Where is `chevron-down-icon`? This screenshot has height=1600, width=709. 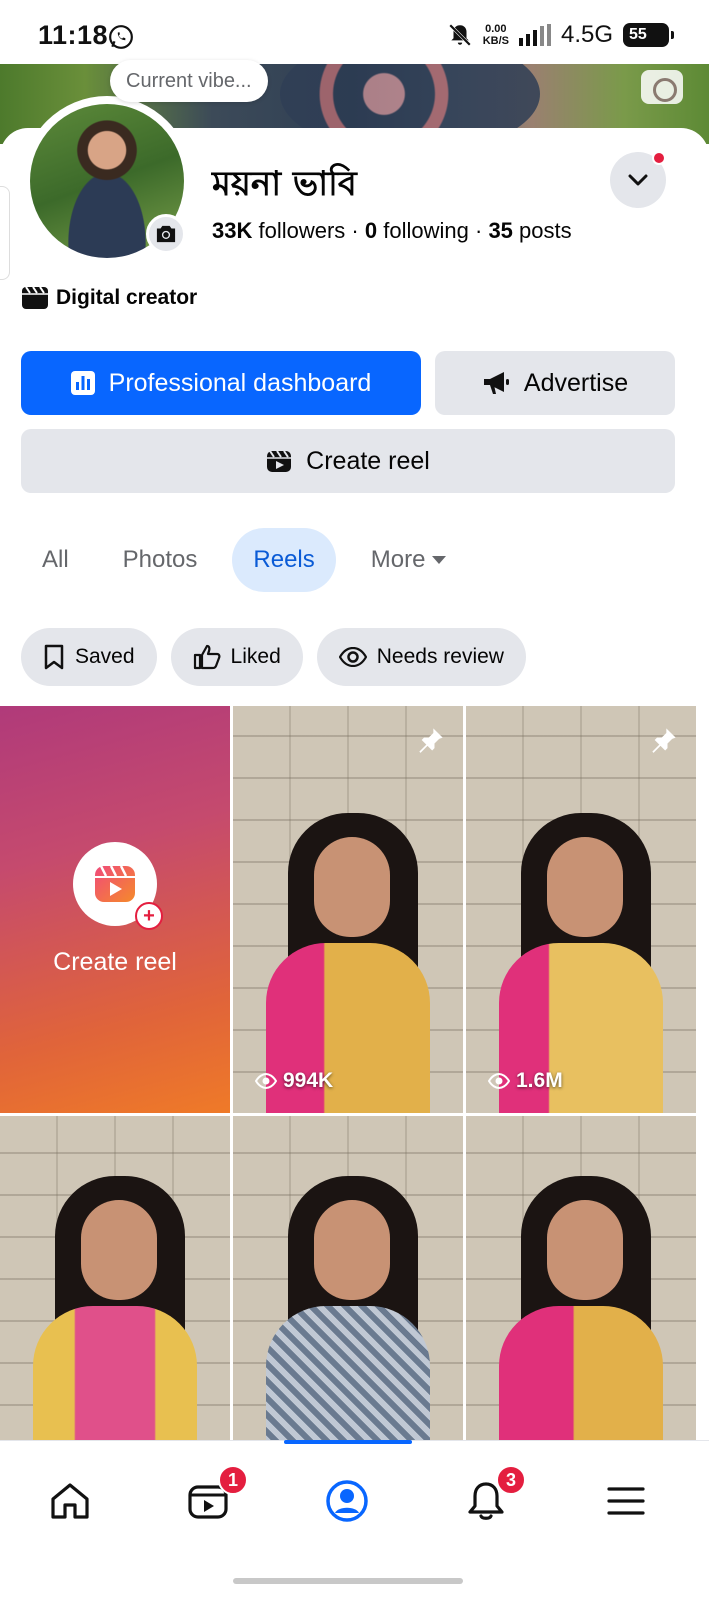 chevron-down-icon is located at coordinates (638, 180).